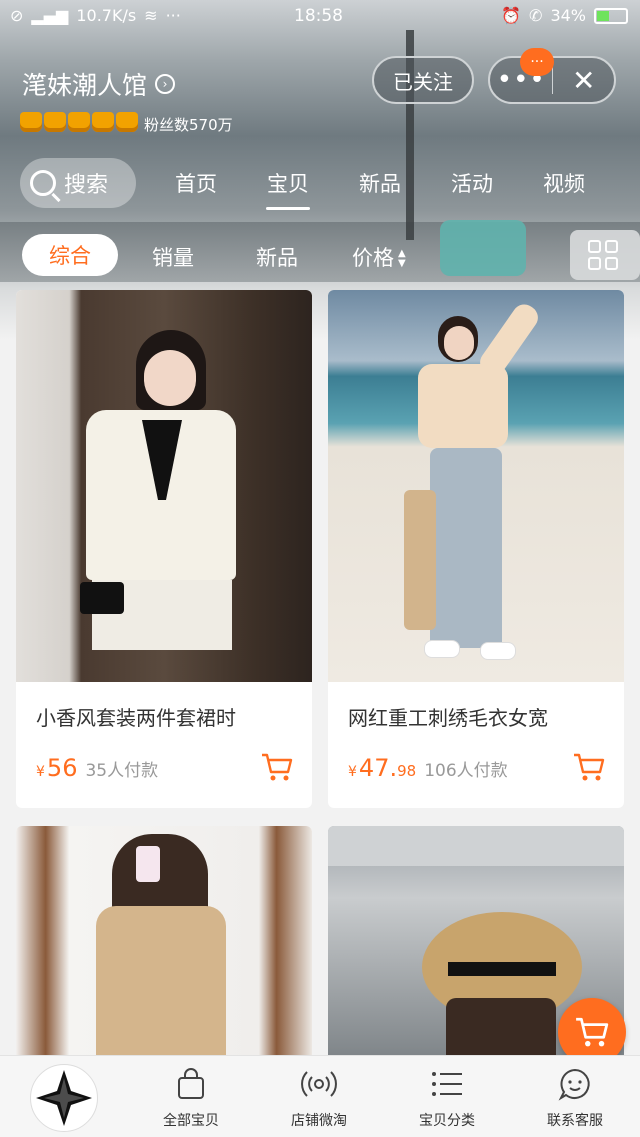 The height and width of the screenshot is (1137, 640). I want to click on model-jeans, so click(466, 548).